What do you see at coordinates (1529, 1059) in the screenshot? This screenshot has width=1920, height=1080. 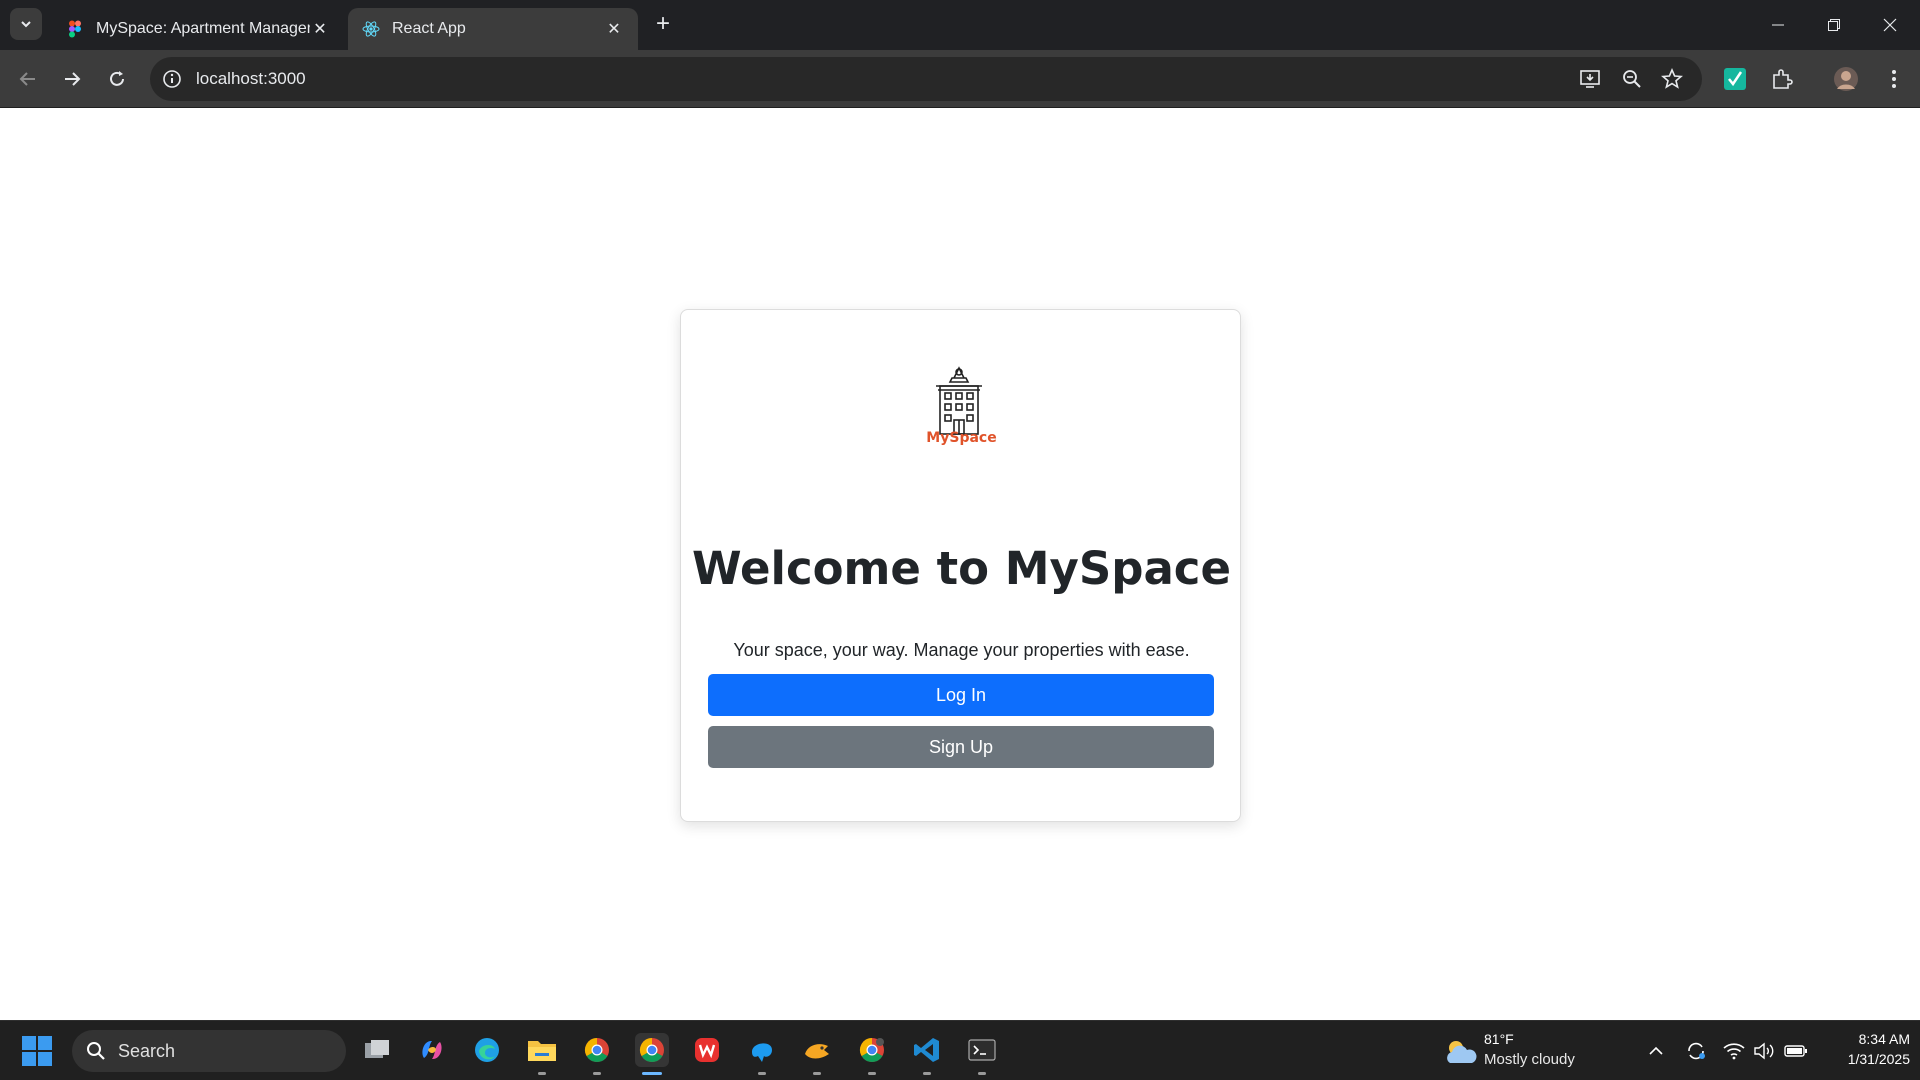 I see `weather-condition: Mostly cloudy` at bounding box center [1529, 1059].